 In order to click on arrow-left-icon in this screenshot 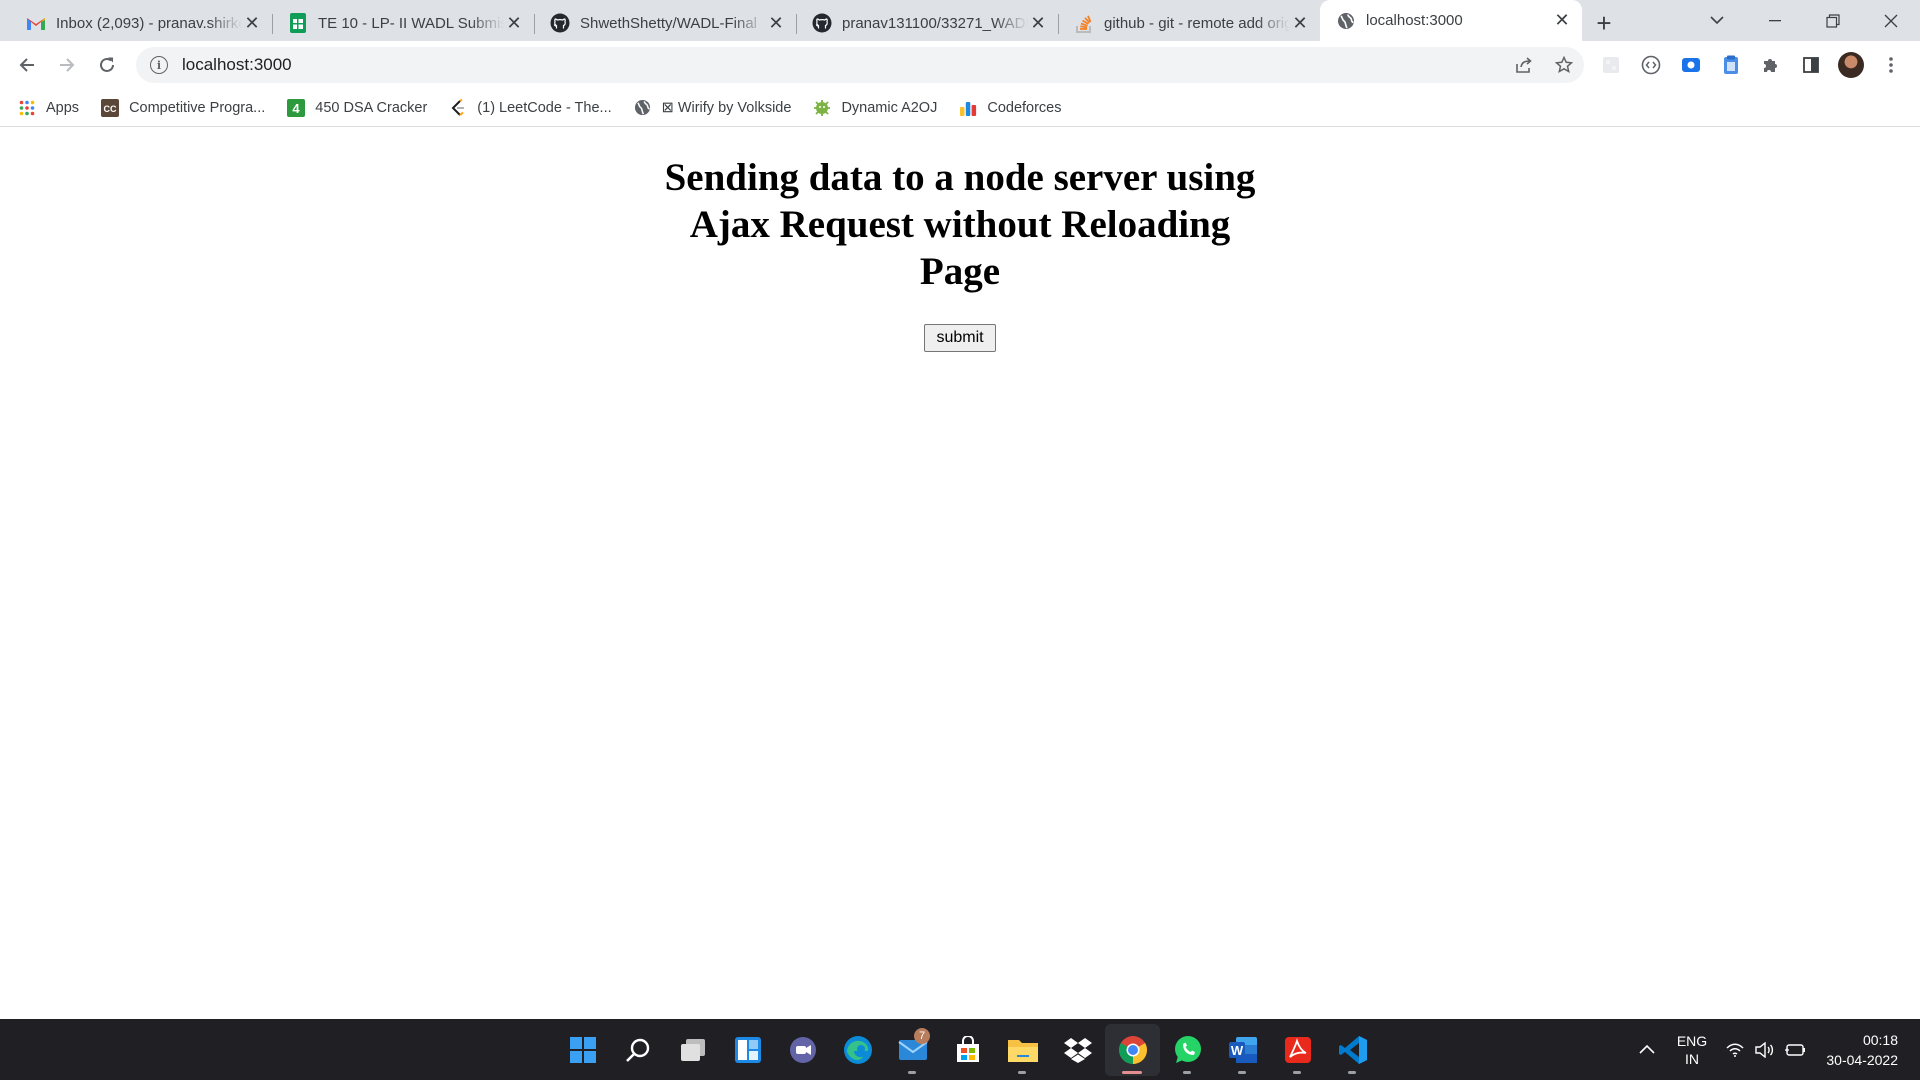, I will do `click(26, 65)`.